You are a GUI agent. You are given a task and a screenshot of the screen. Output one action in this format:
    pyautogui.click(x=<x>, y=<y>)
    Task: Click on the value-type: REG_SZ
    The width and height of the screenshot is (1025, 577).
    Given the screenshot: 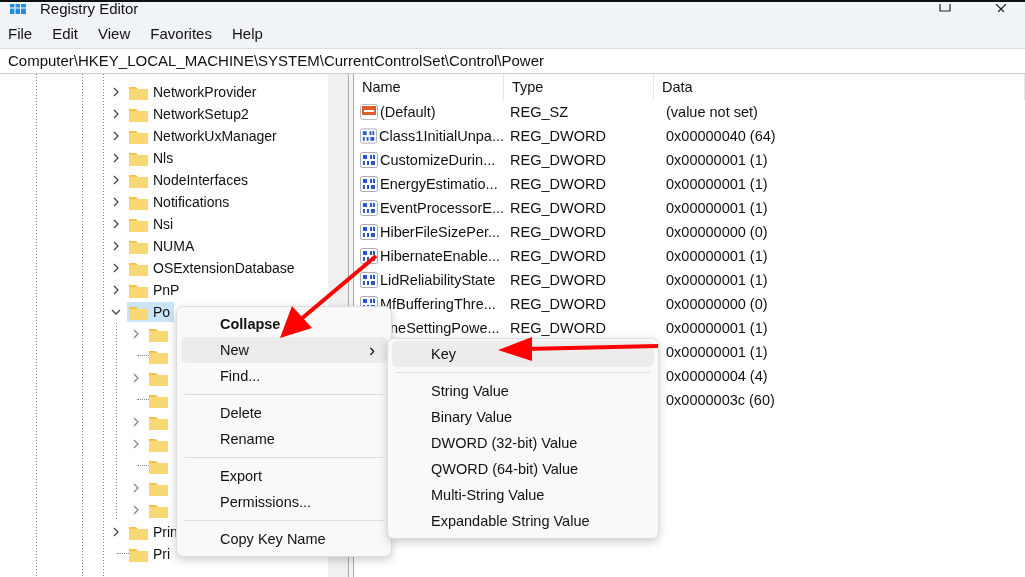 What is the action you would take?
    pyautogui.click(x=539, y=112)
    